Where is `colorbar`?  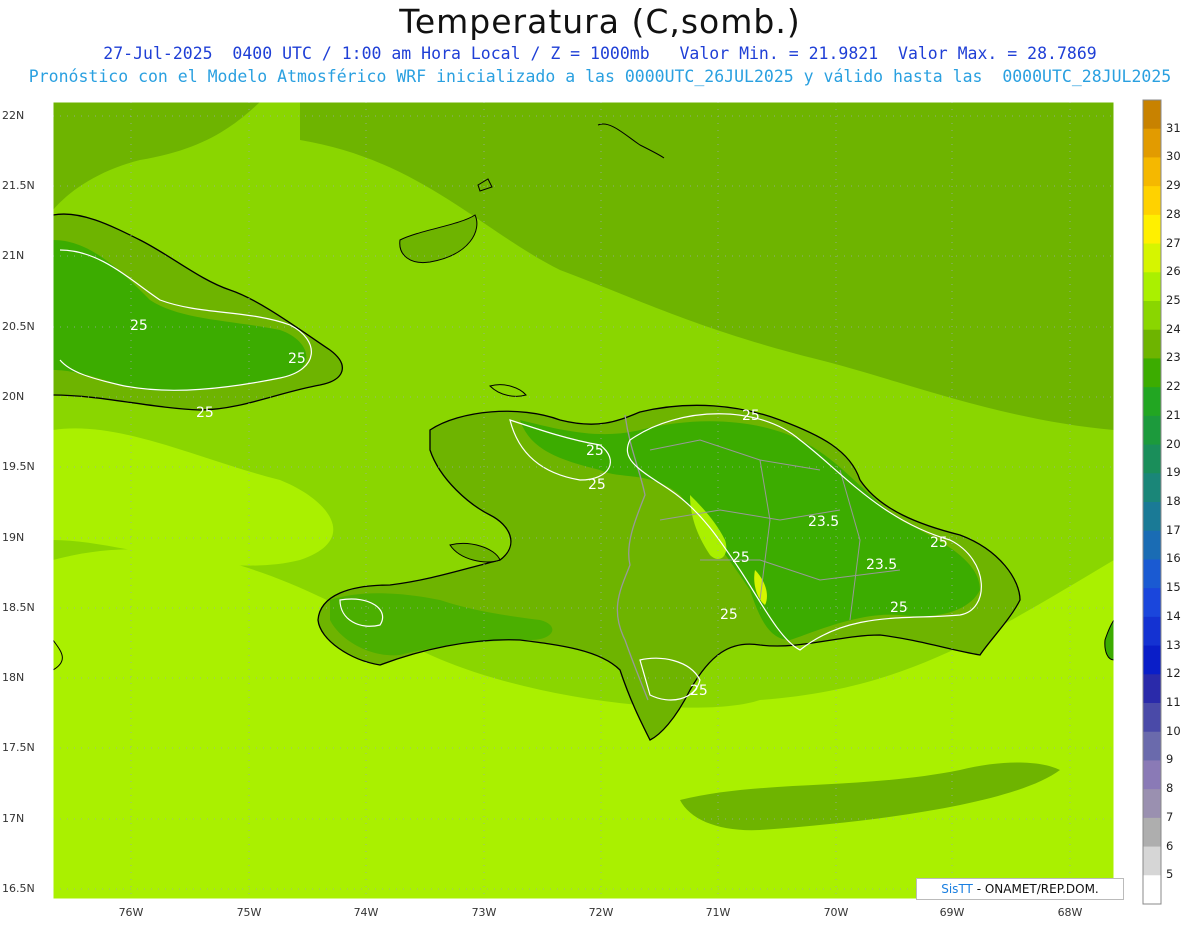 colorbar is located at coordinates (1152, 502).